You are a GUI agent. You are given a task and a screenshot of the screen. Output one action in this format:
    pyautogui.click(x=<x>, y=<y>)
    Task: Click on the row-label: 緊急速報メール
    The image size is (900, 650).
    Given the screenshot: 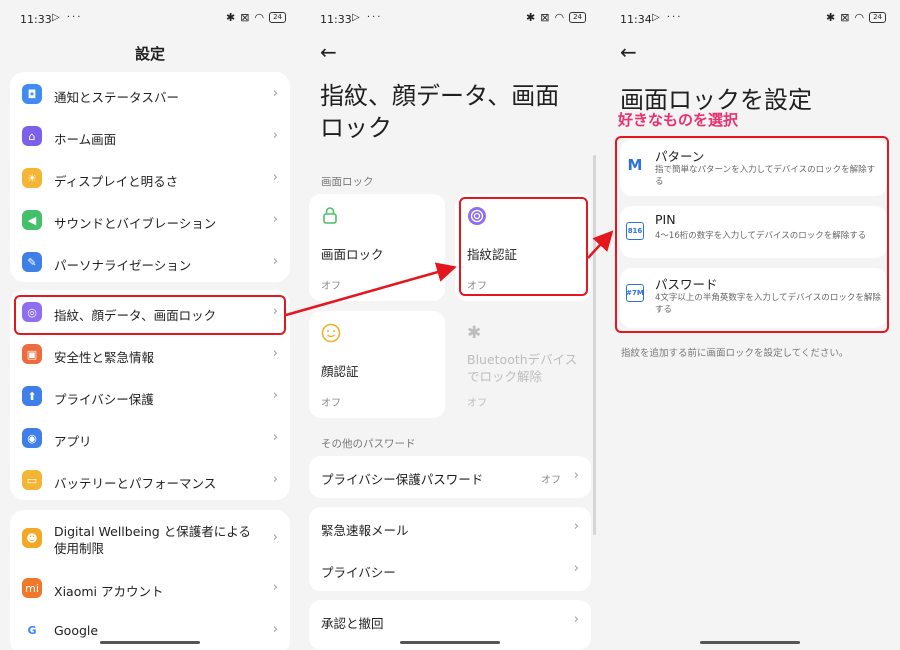 What is the action you would take?
    pyautogui.click(x=365, y=530)
    